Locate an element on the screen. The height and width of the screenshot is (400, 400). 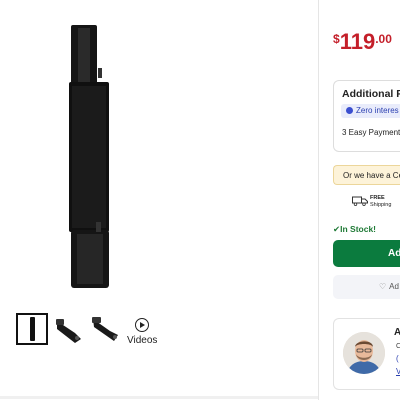
stock-status: ✔In Stock! is located at coordinates (354, 229).